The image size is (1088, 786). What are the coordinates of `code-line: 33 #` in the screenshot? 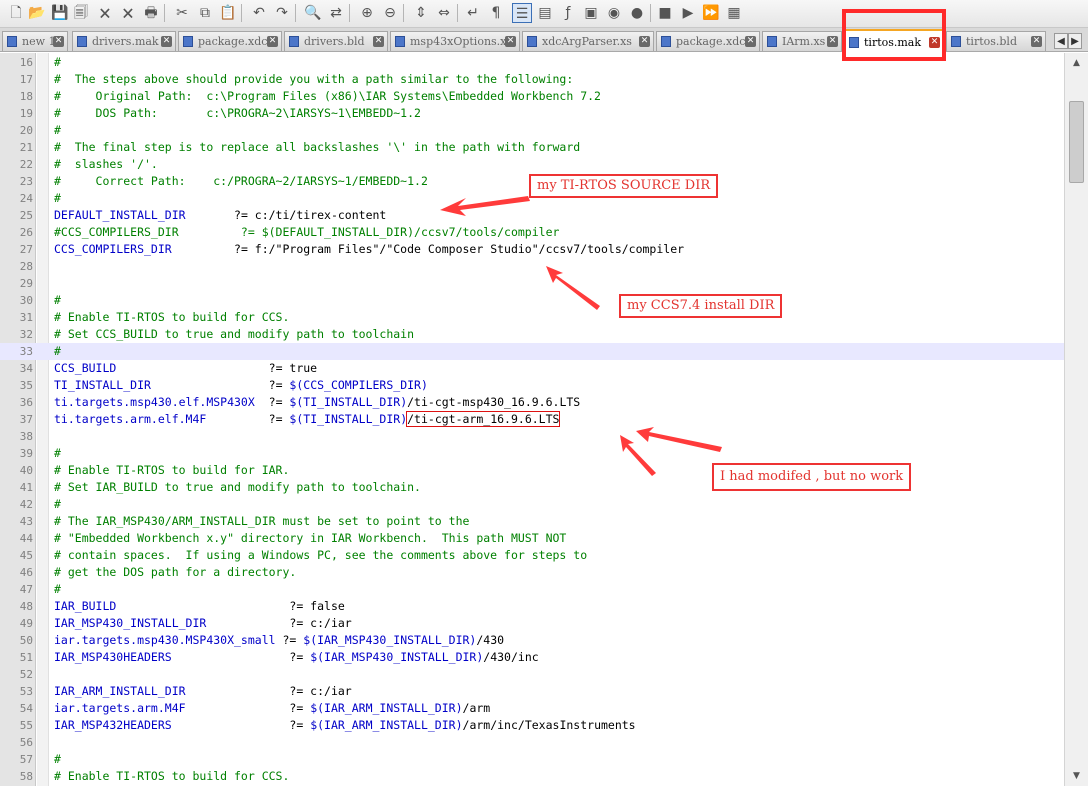 It's located at (532, 351).